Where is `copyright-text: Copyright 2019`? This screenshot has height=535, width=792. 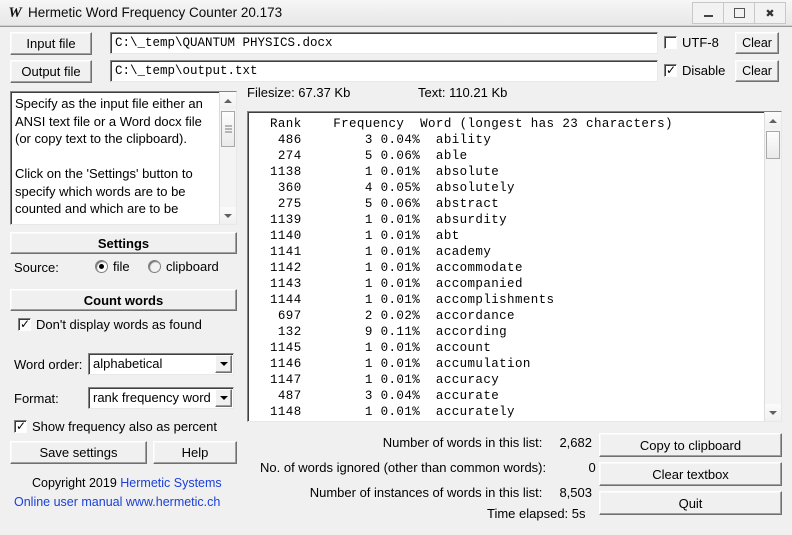
copyright-text: Copyright 2019 is located at coordinates (74, 483).